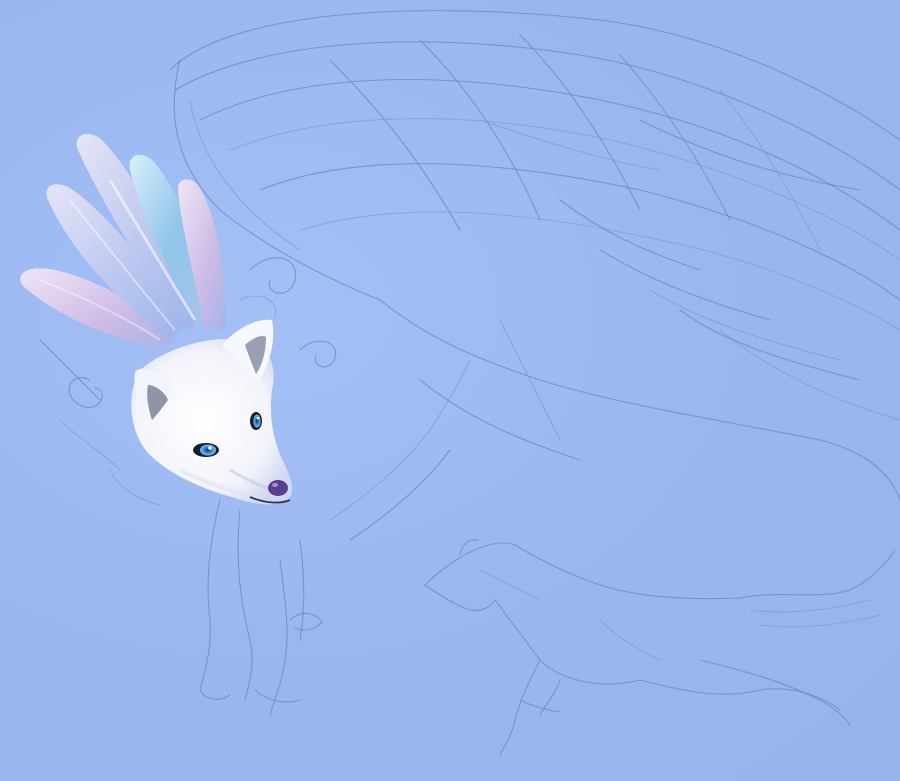 The width and height of the screenshot is (900, 781). What do you see at coordinates (123, 241) in the screenshot?
I see `feather-crest` at bounding box center [123, 241].